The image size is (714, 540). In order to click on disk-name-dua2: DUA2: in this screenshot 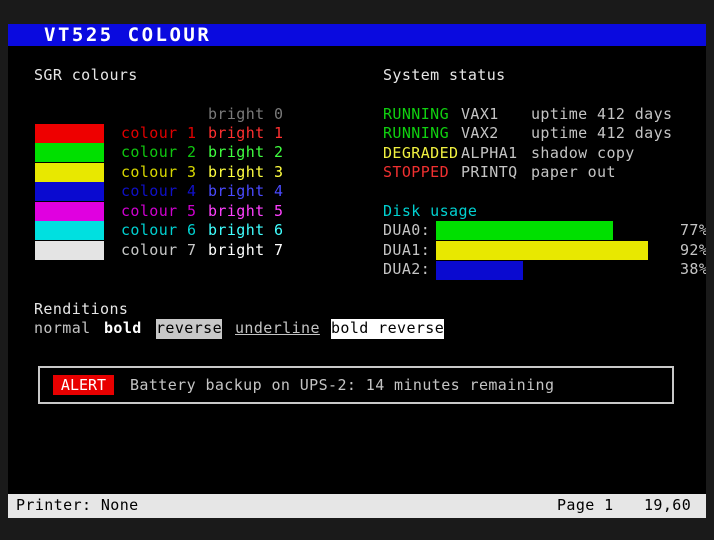, I will do `click(407, 269)`.